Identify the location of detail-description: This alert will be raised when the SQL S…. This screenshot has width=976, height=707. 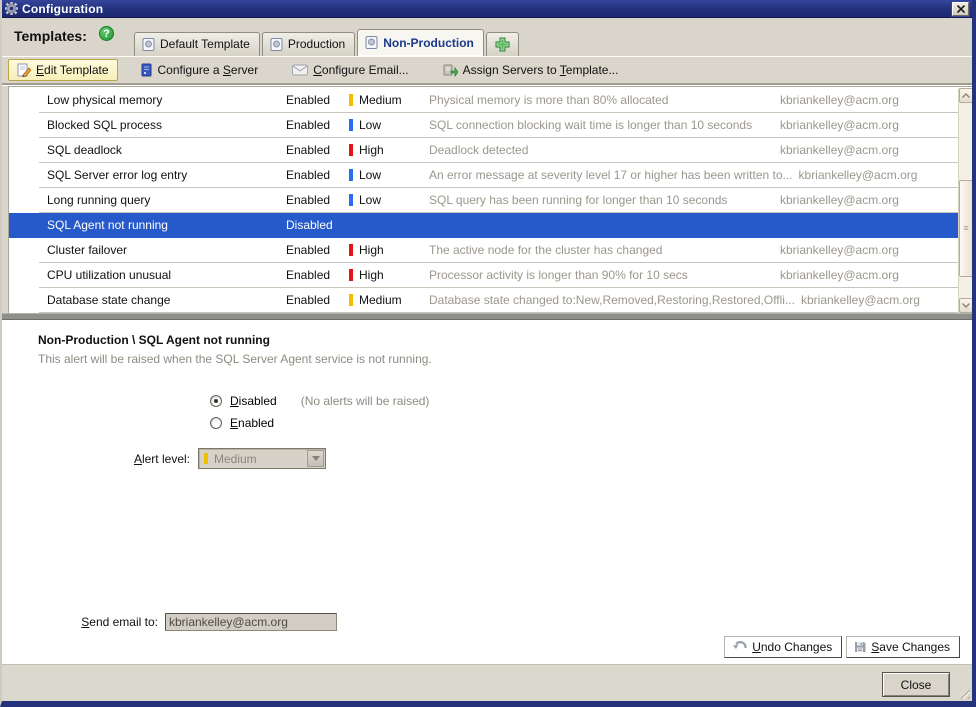
(235, 359).